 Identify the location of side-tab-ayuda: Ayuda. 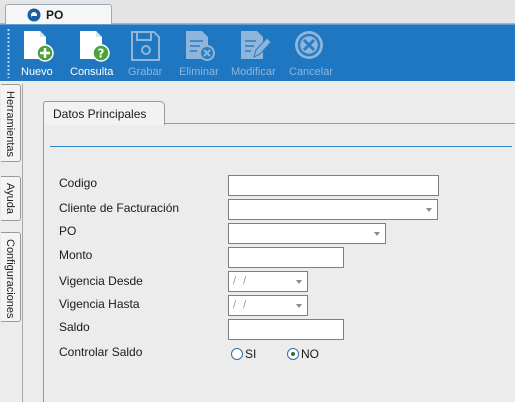
(11, 198).